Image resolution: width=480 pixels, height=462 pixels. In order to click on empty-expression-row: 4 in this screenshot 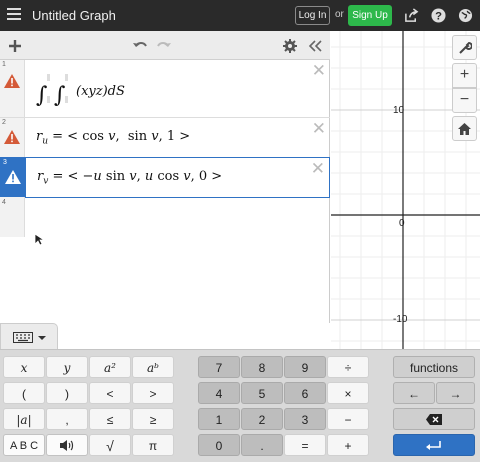, I will do `click(12, 217)`.